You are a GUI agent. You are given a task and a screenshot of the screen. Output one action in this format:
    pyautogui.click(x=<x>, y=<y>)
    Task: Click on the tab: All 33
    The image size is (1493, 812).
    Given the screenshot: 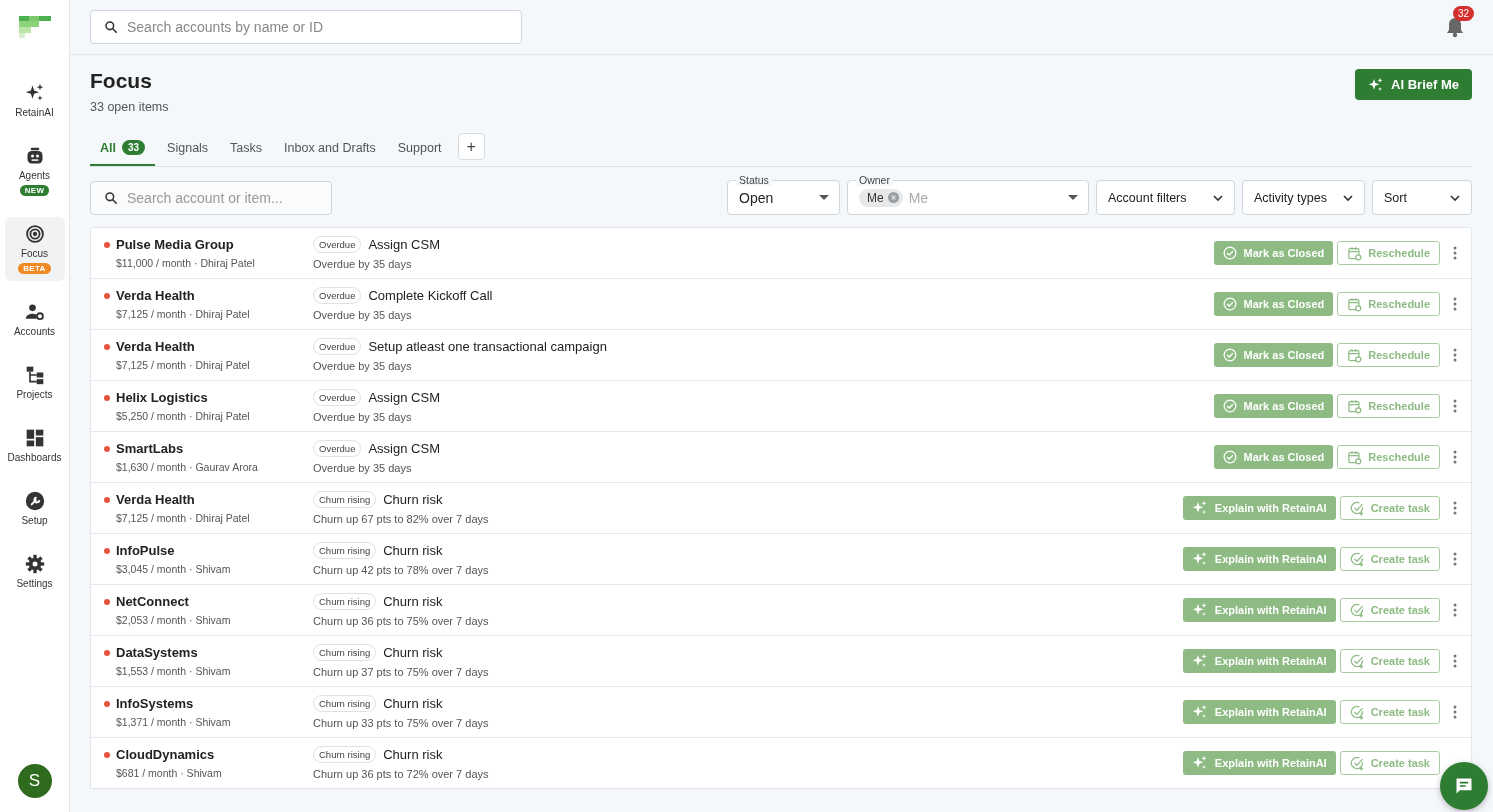 What is the action you would take?
    pyautogui.click(x=123, y=148)
    